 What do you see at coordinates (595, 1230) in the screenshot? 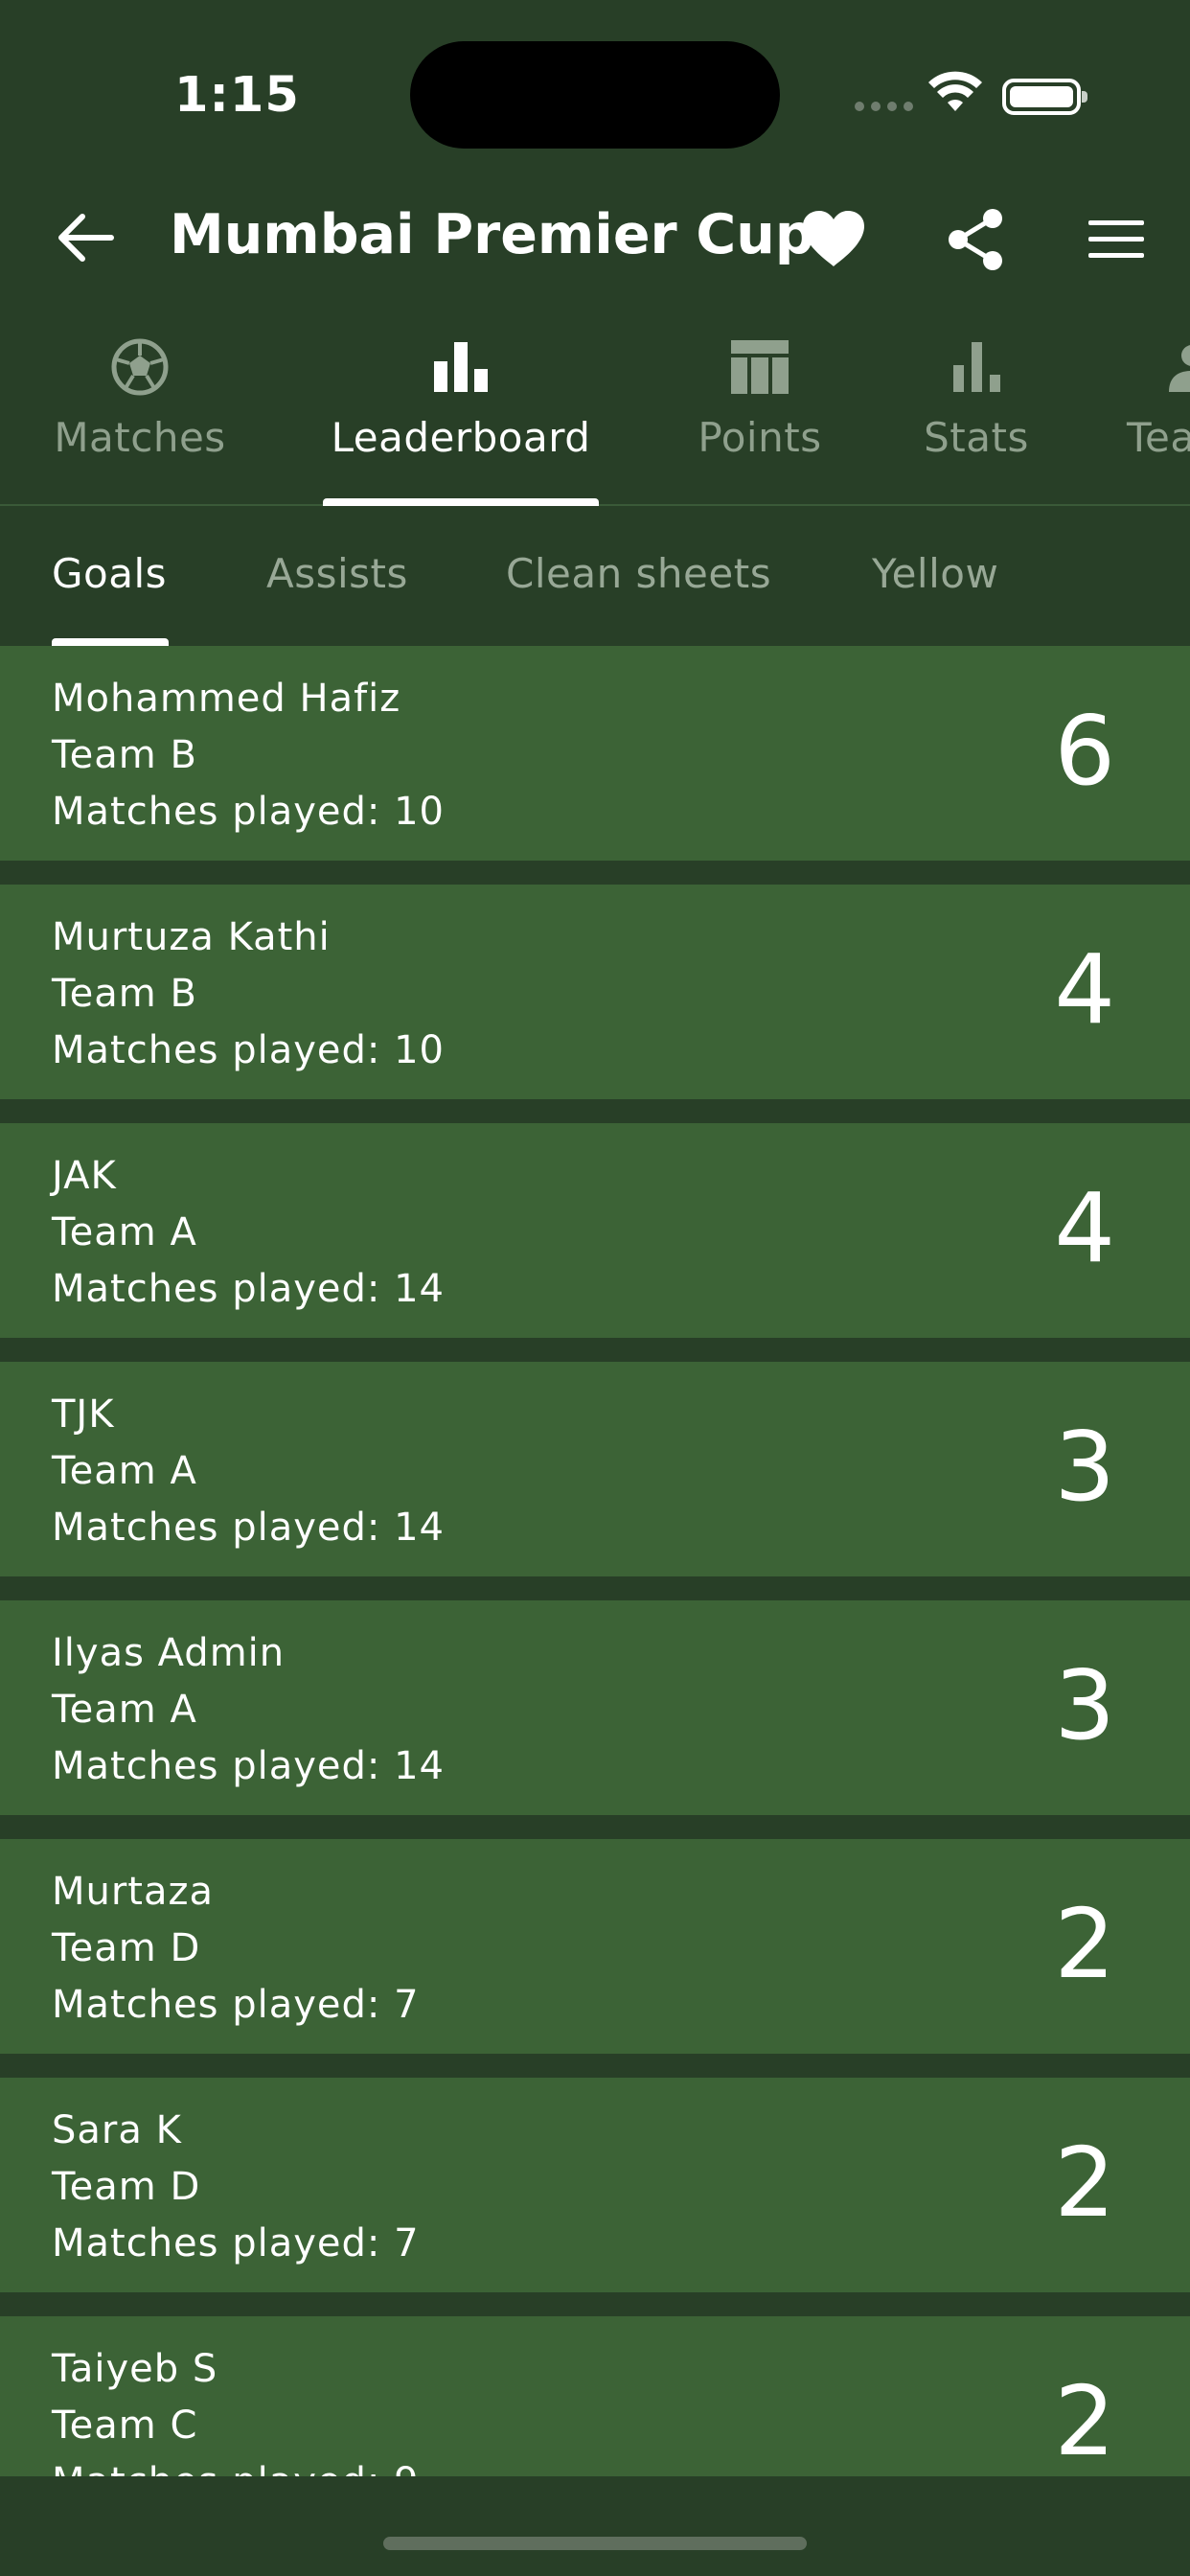
I see `list-item: JAK Team A Matches played: 14 4` at bounding box center [595, 1230].